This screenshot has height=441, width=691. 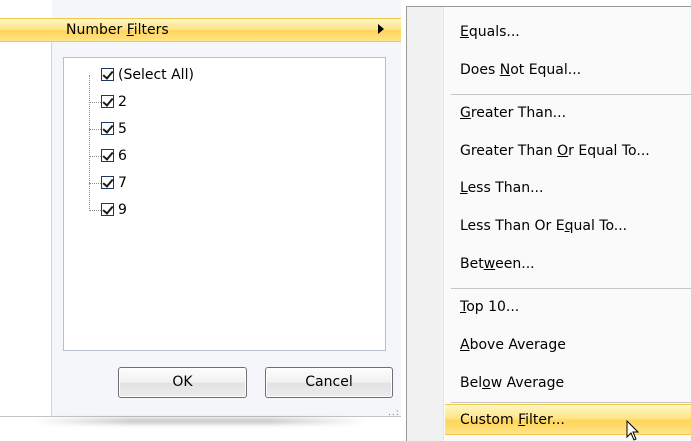 What do you see at coordinates (329, 382) in the screenshot?
I see `cancel-button: Cancel` at bounding box center [329, 382].